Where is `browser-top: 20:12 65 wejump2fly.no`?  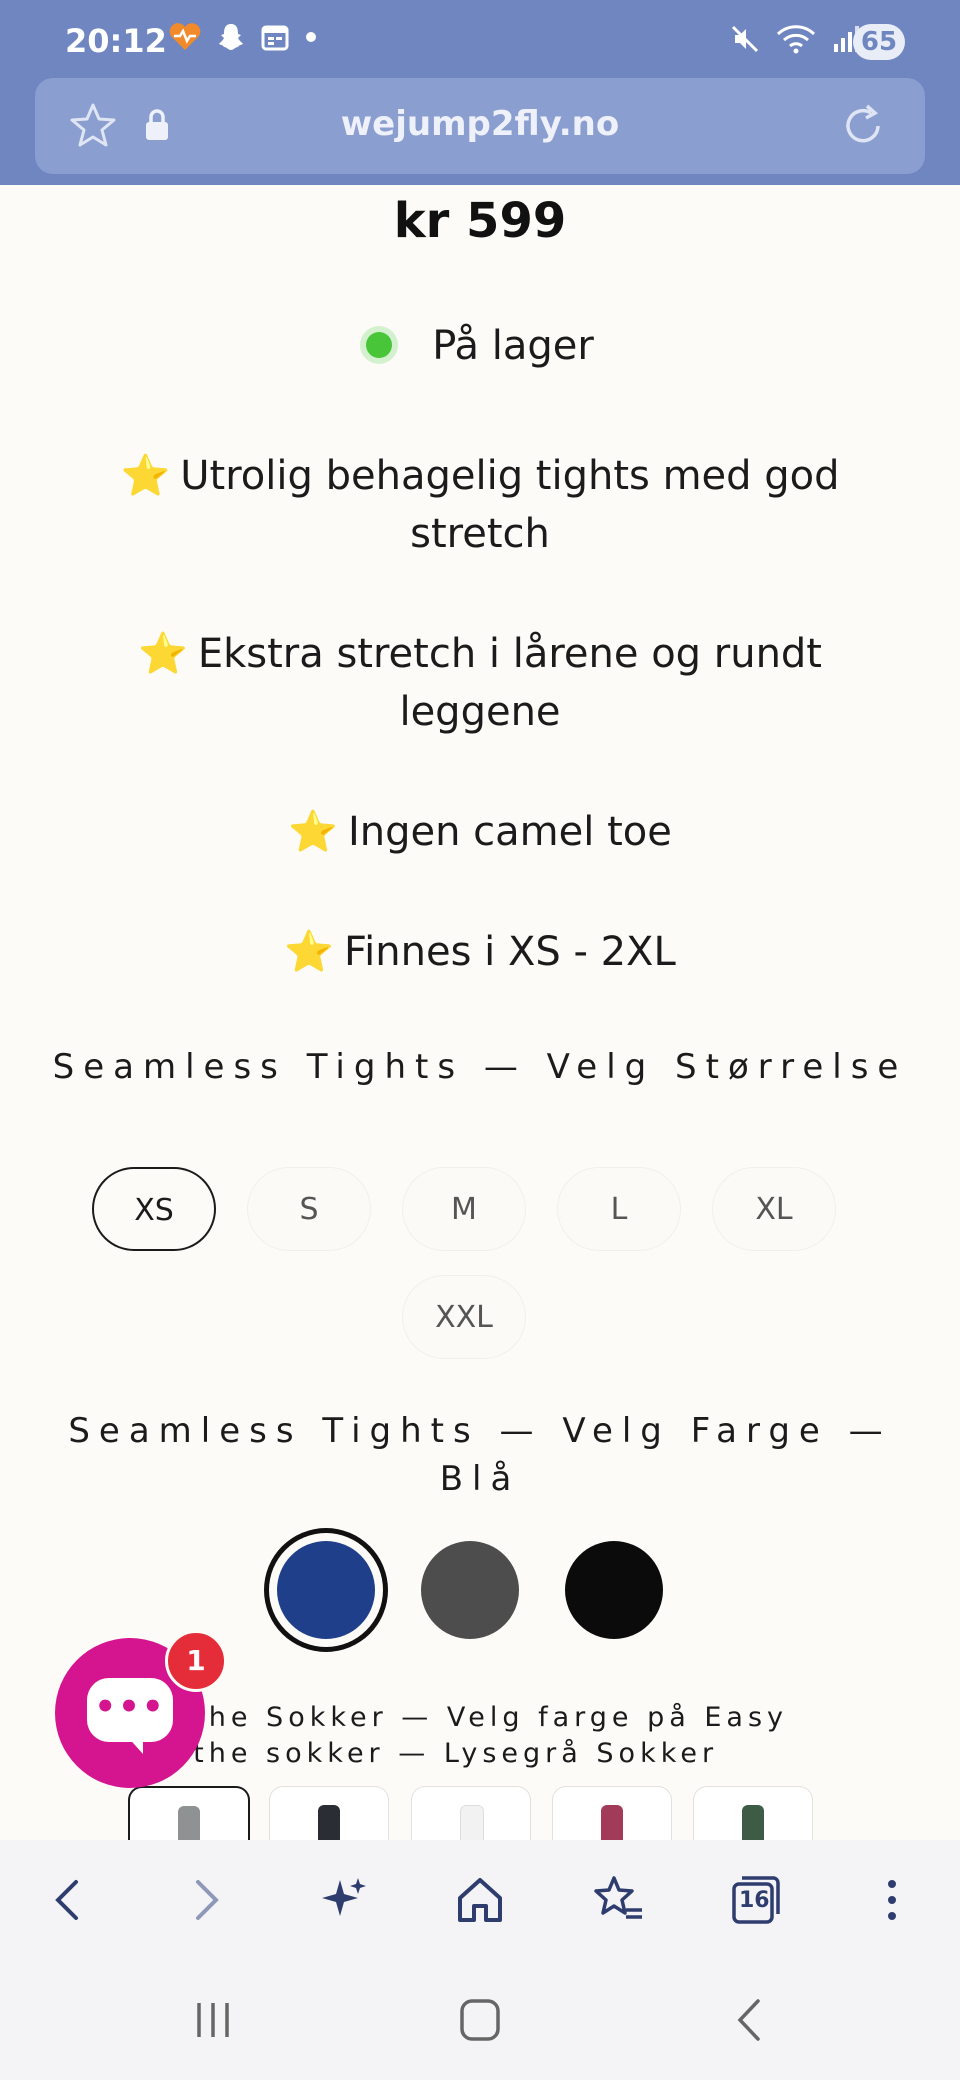 browser-top: 20:12 65 wejump2fly.no is located at coordinates (480, 92).